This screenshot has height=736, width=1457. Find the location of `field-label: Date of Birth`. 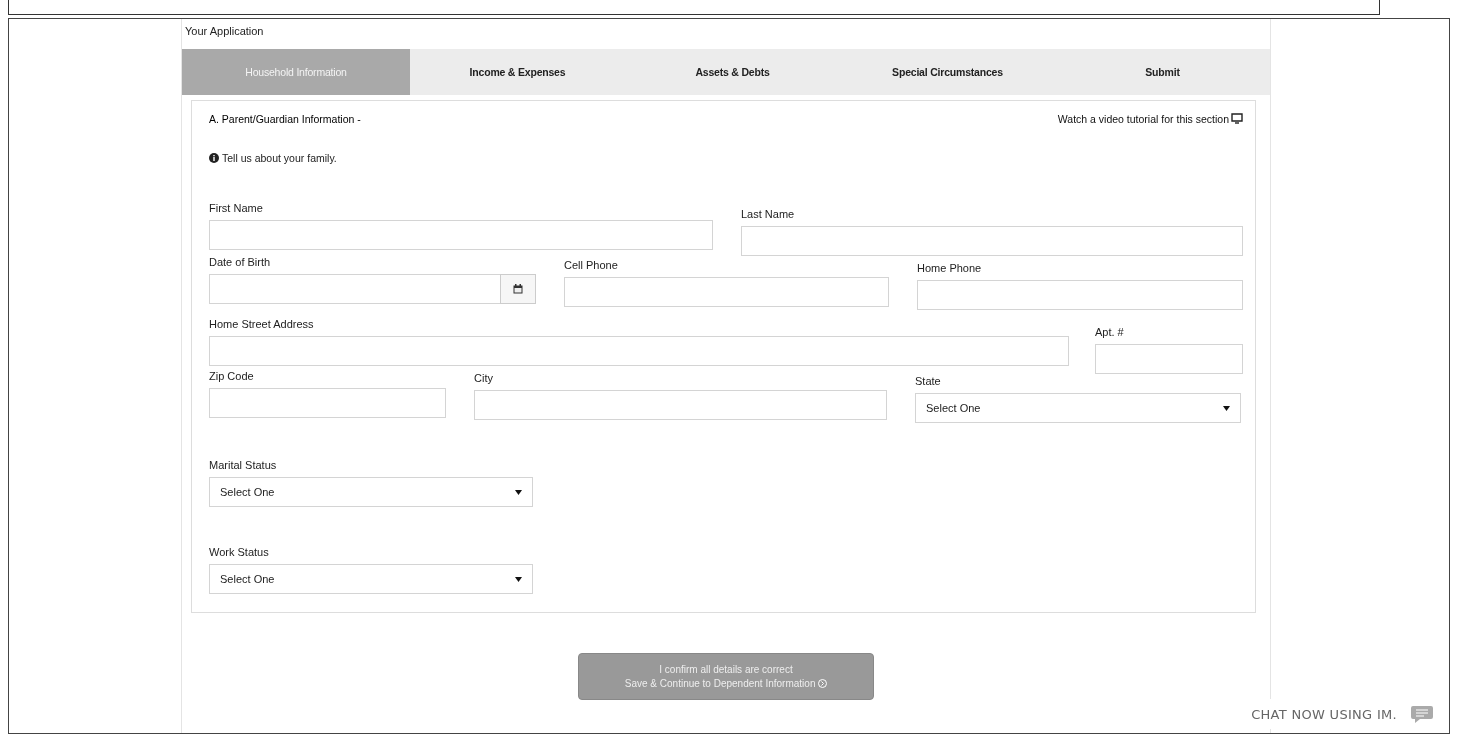

field-label: Date of Birth is located at coordinates (240, 262).